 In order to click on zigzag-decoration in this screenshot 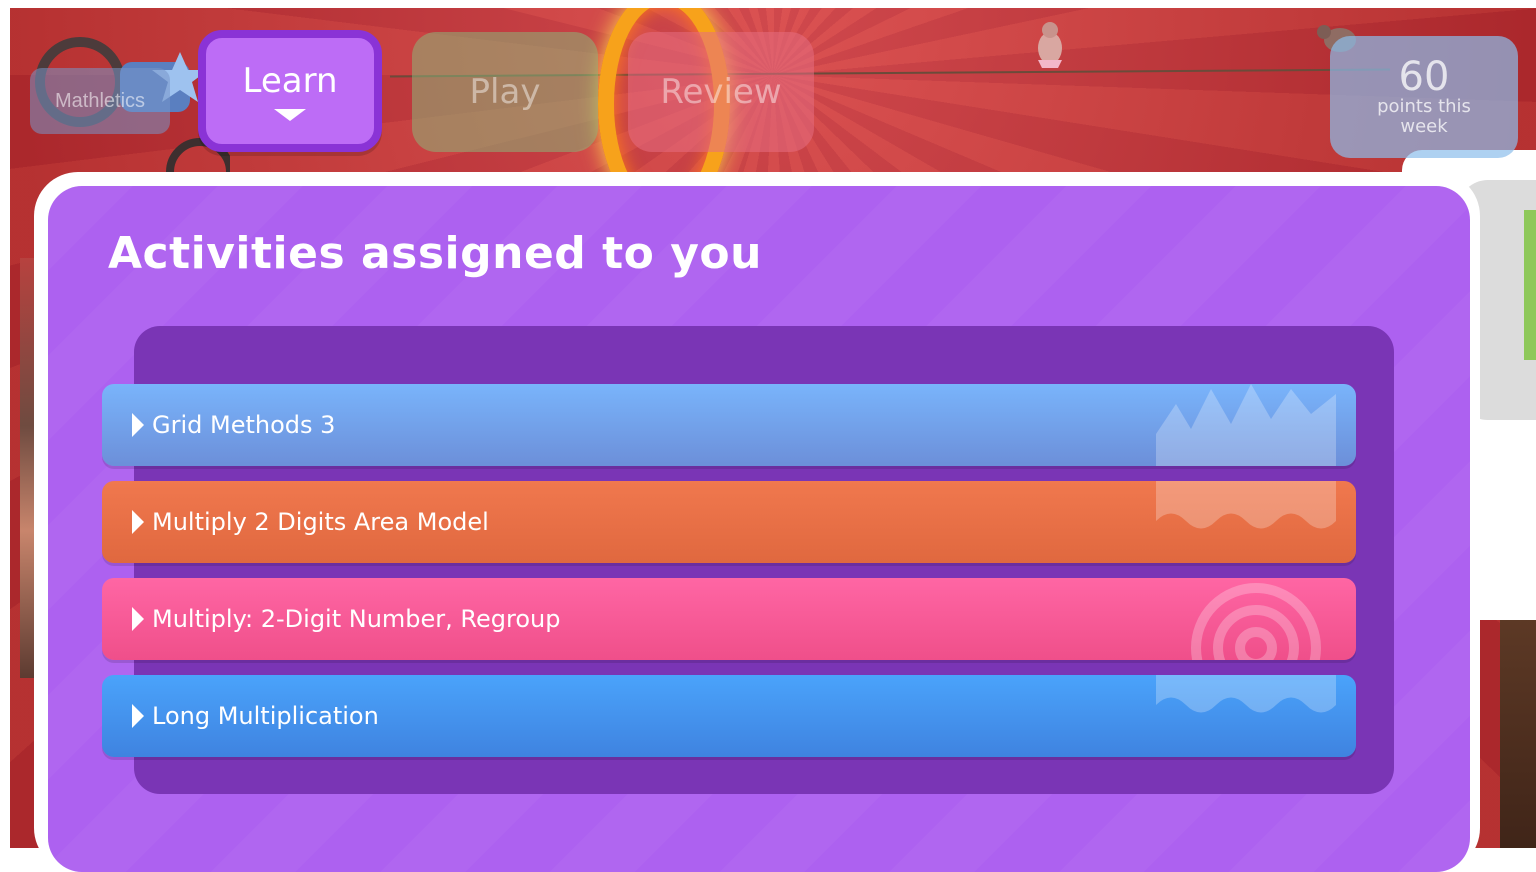, I will do `click(1246, 425)`.